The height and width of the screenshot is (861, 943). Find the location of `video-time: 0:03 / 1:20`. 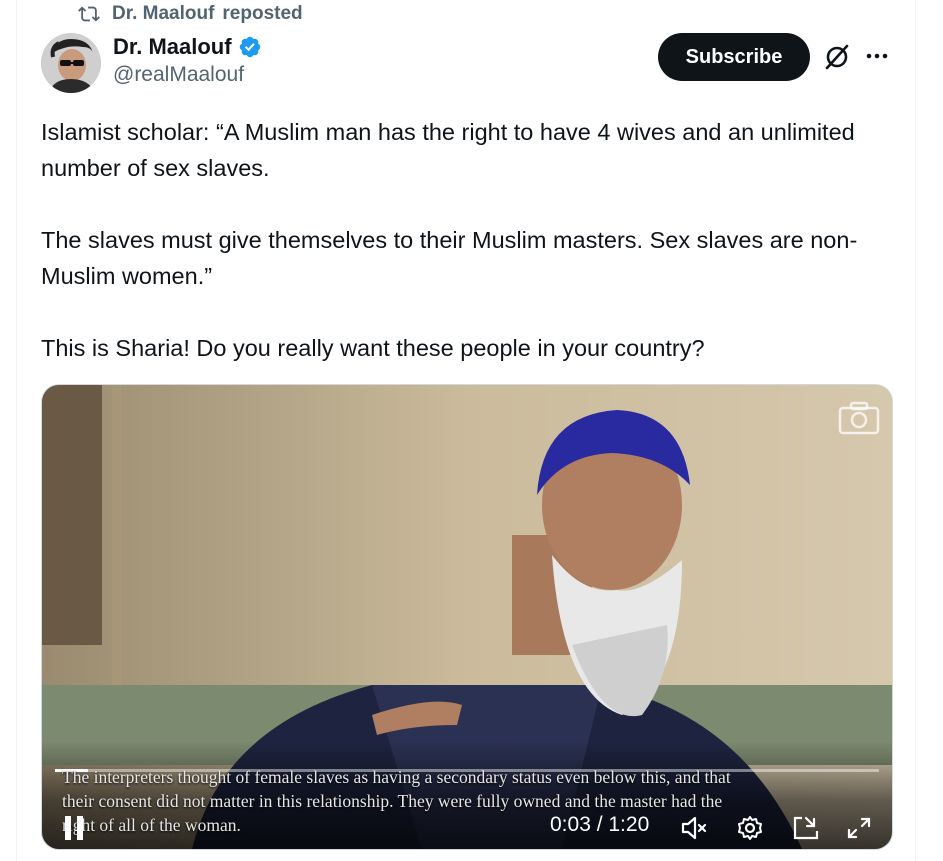

video-time: 0:03 / 1:20 is located at coordinates (600, 824).